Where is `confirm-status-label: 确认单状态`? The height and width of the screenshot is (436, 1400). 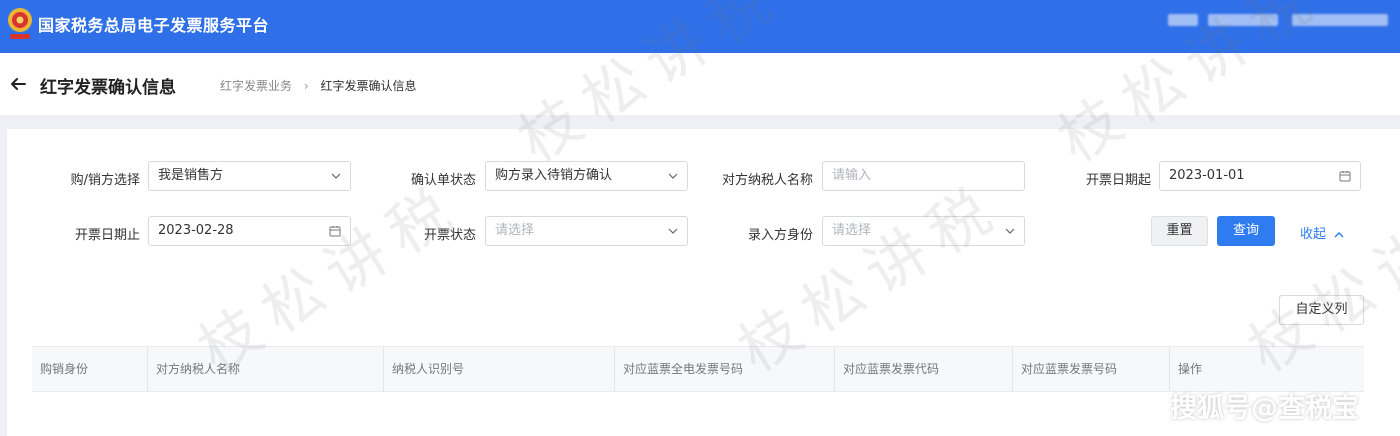 confirm-status-label: 确认单状态 is located at coordinates (443, 180).